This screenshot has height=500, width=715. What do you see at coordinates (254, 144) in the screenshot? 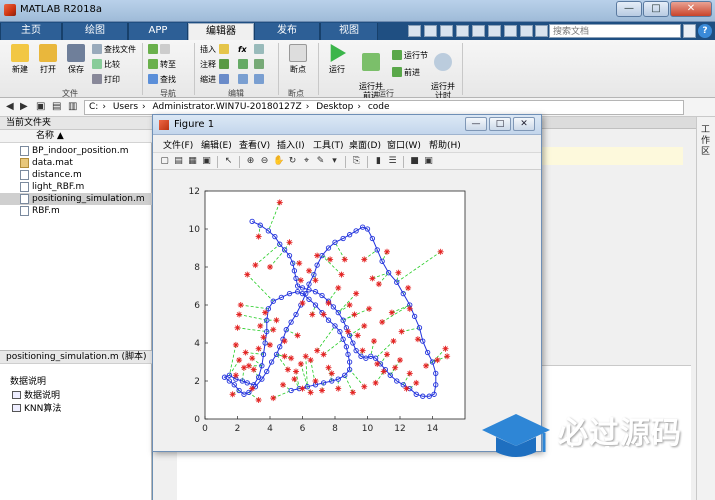
I see `menu-view: 查看(V)` at bounding box center [254, 144].